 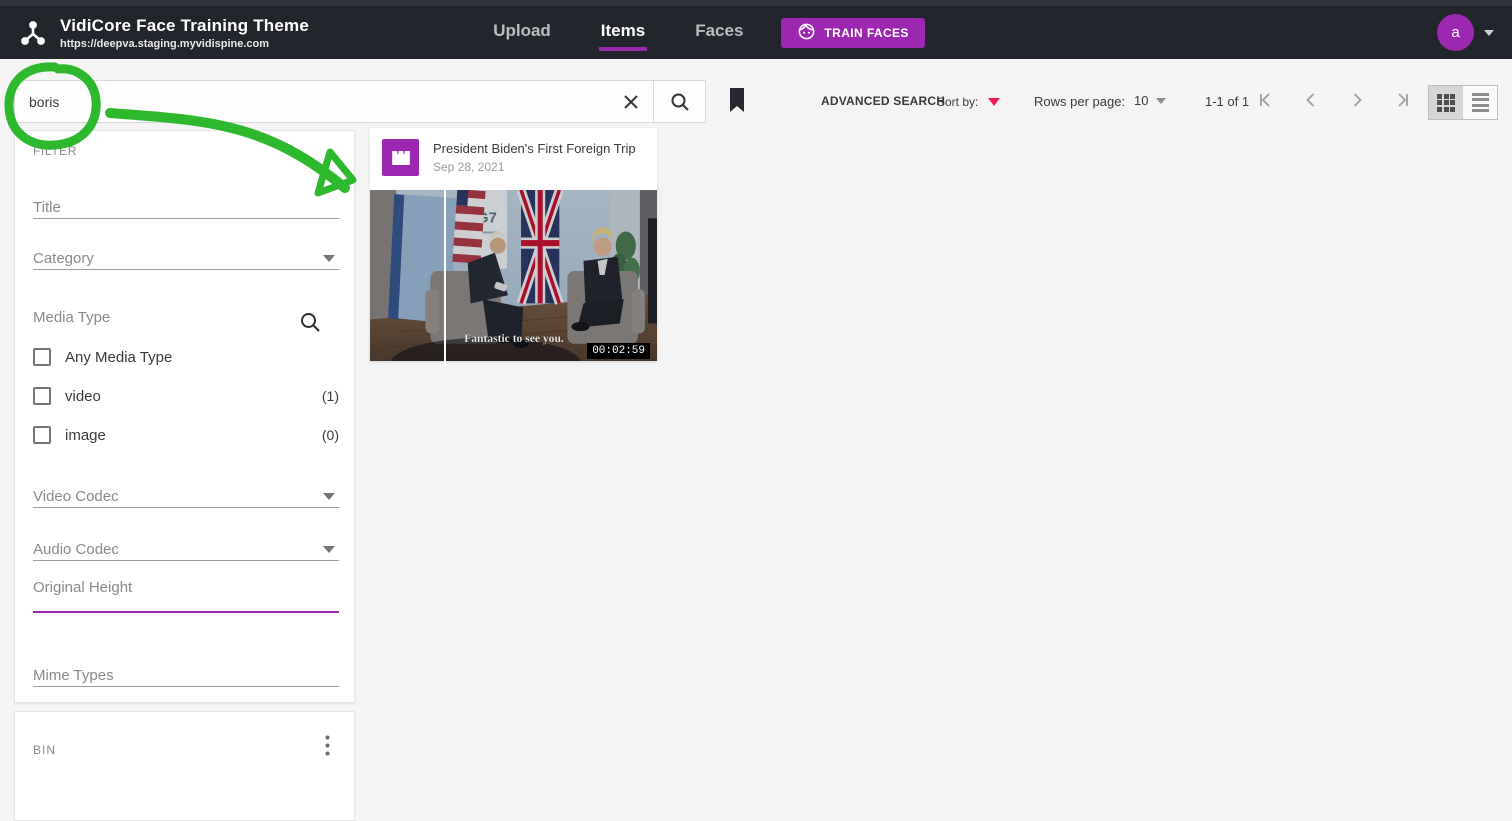 What do you see at coordinates (1150, 100) in the screenshot?
I see `rows-per-page-select: 10` at bounding box center [1150, 100].